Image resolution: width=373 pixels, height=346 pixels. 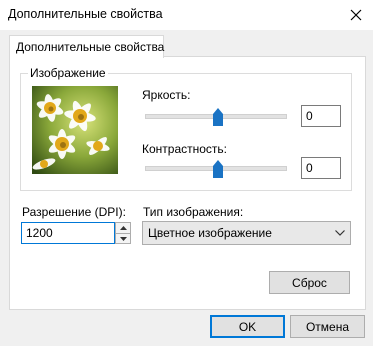 What do you see at coordinates (309, 282) in the screenshot?
I see `reset-button: Сброс` at bounding box center [309, 282].